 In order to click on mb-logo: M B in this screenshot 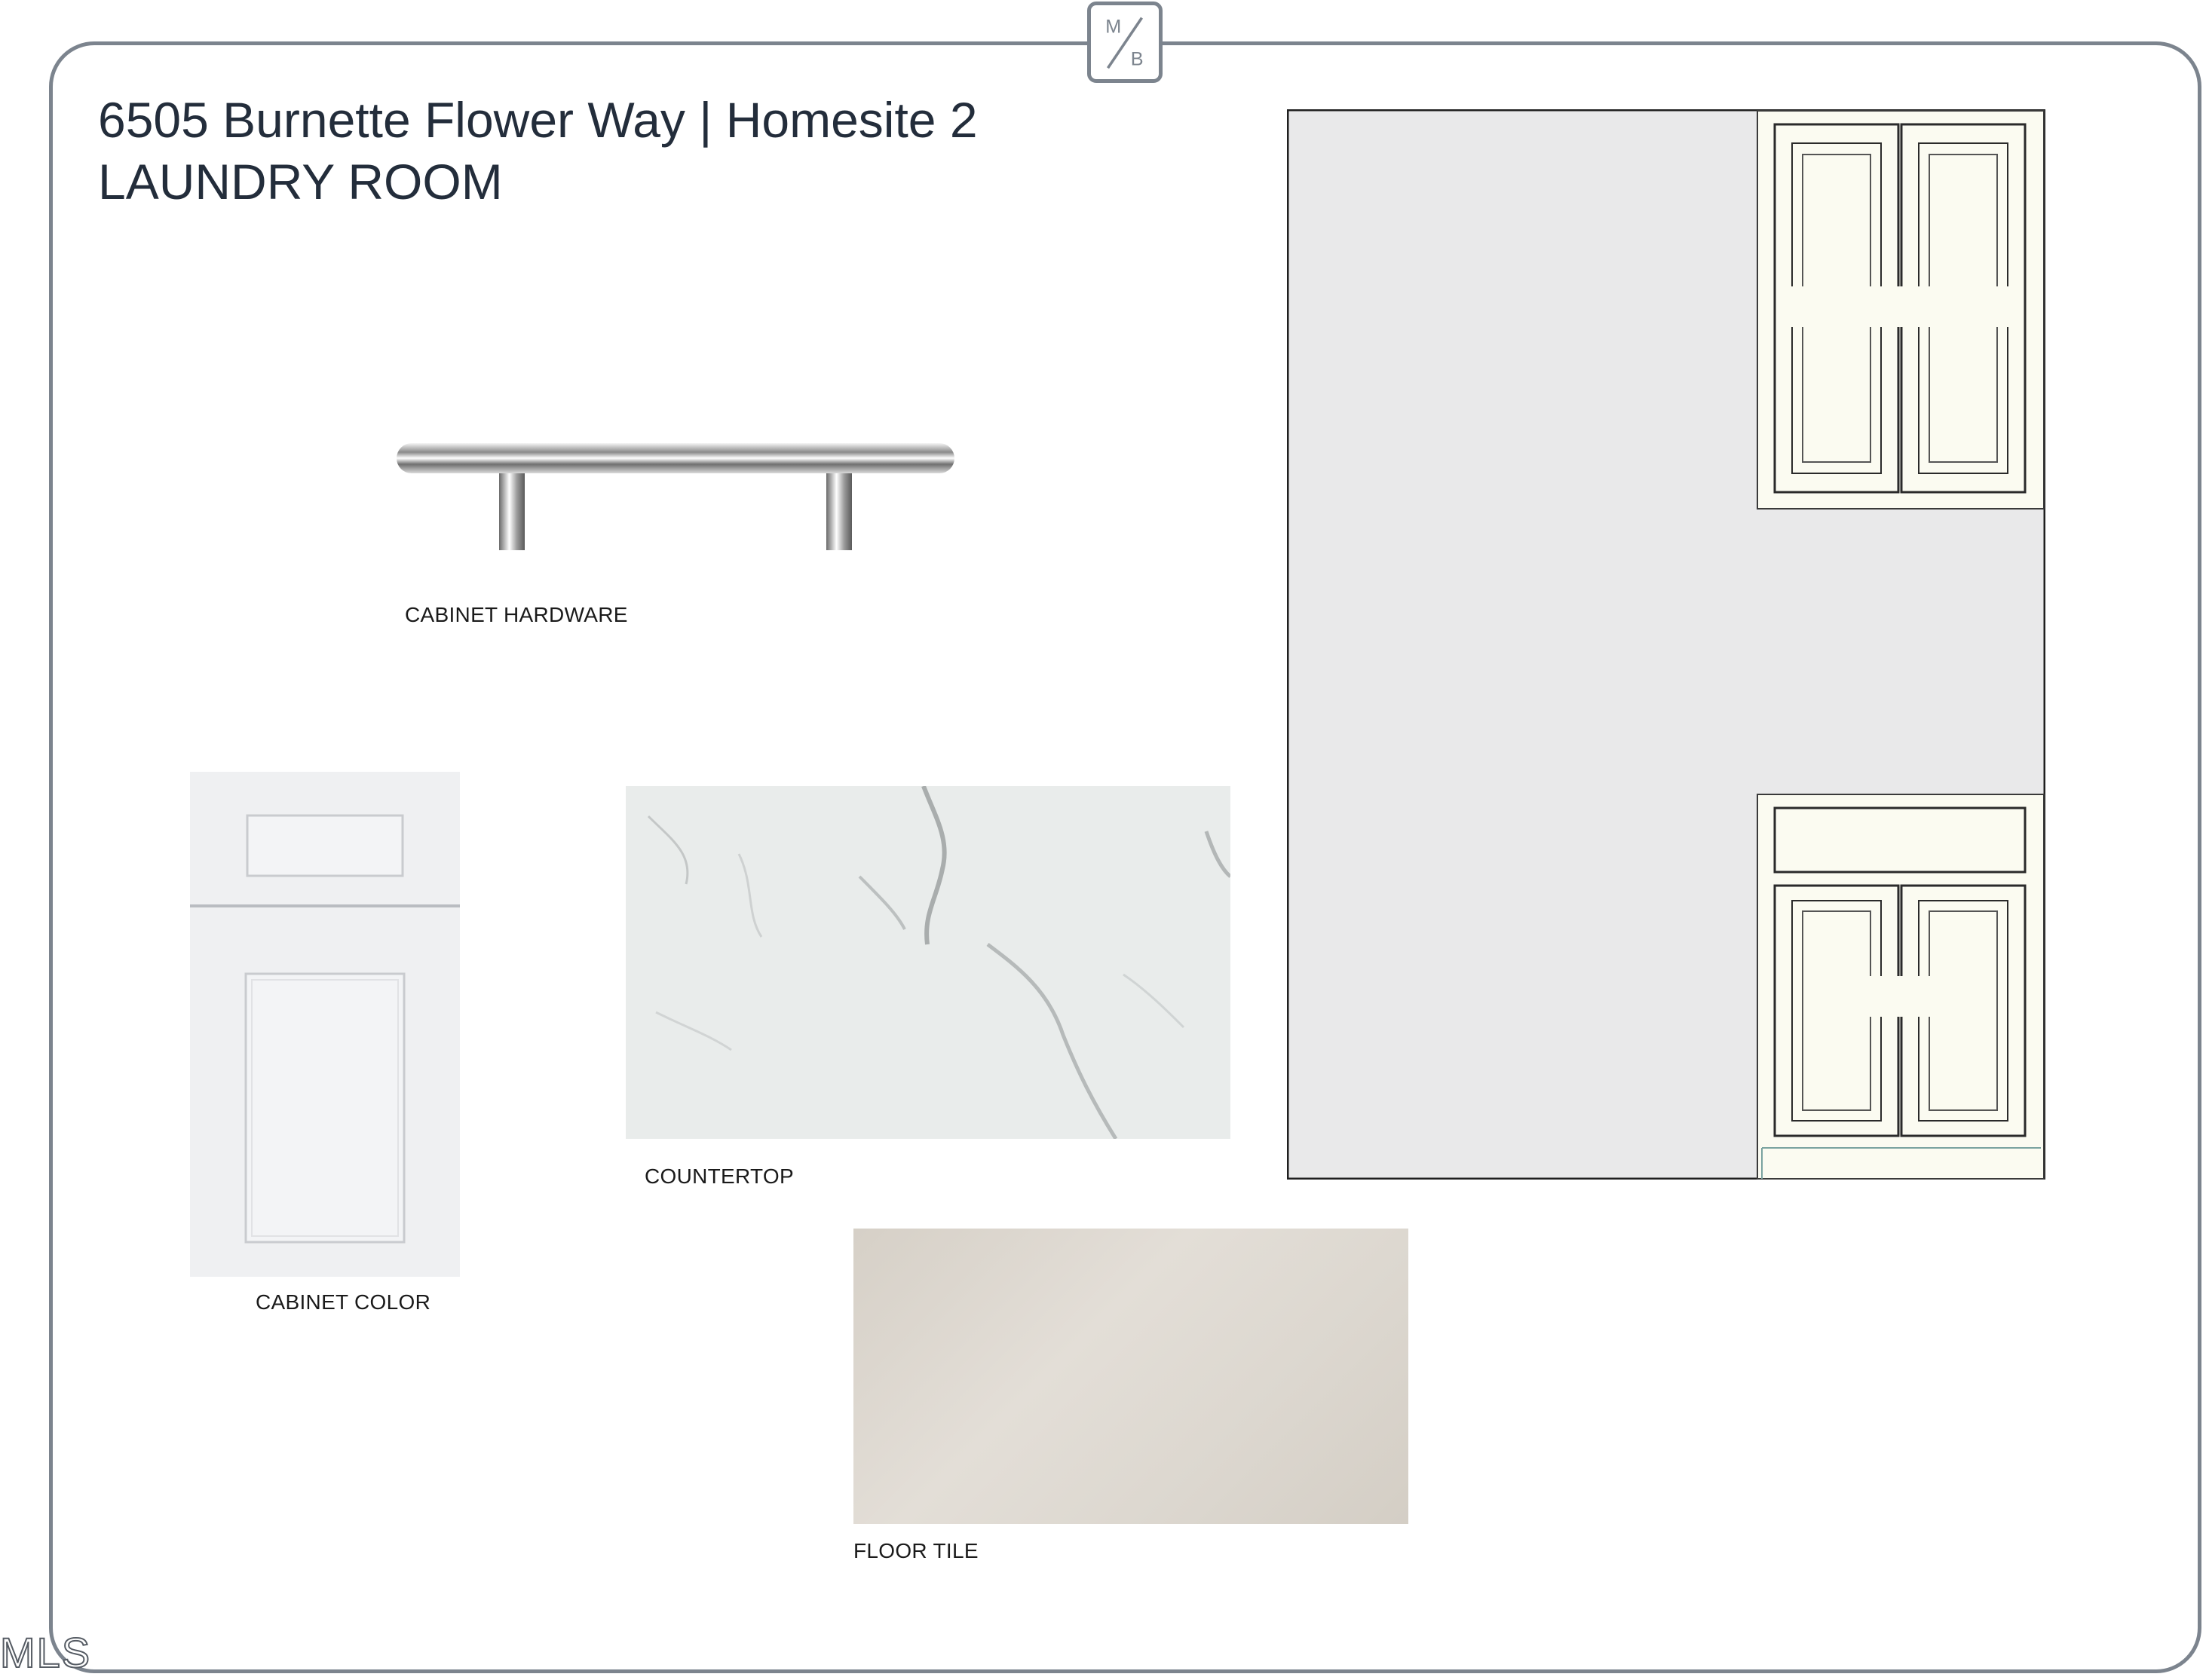, I will do `click(1125, 42)`.